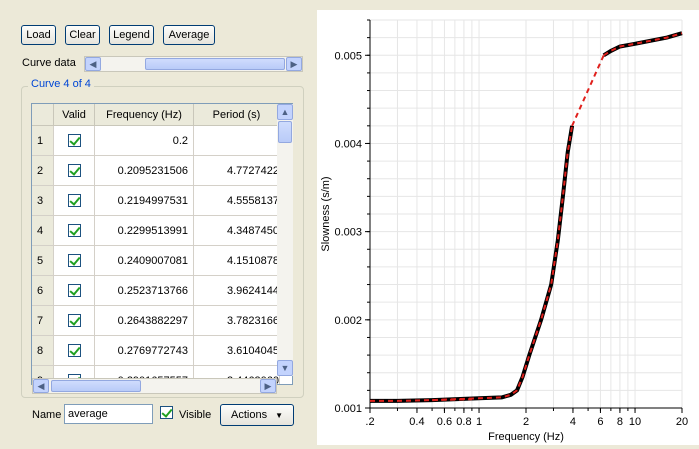  Describe the element at coordinates (237, 141) in the screenshot. I see `period-cell` at that location.